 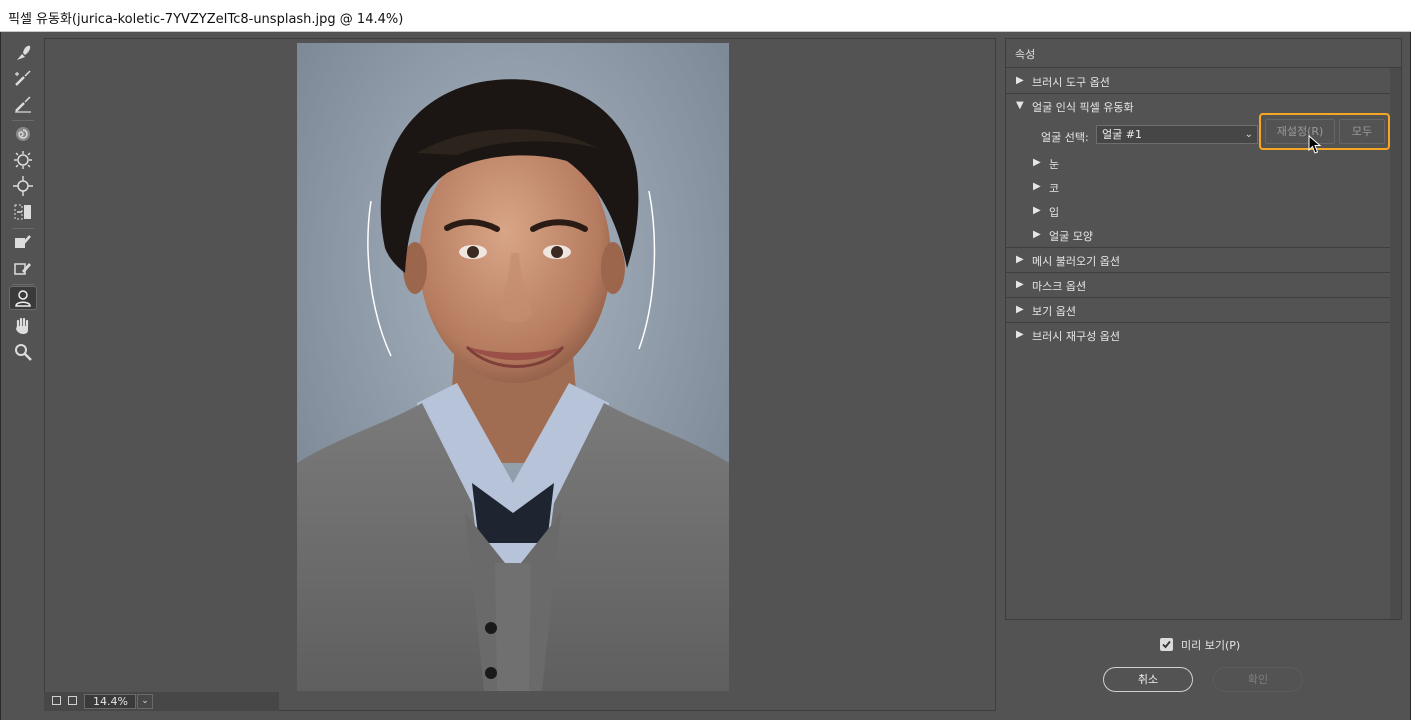 I want to click on subsection-label: 얼굴 모양, so click(x=1071, y=236).